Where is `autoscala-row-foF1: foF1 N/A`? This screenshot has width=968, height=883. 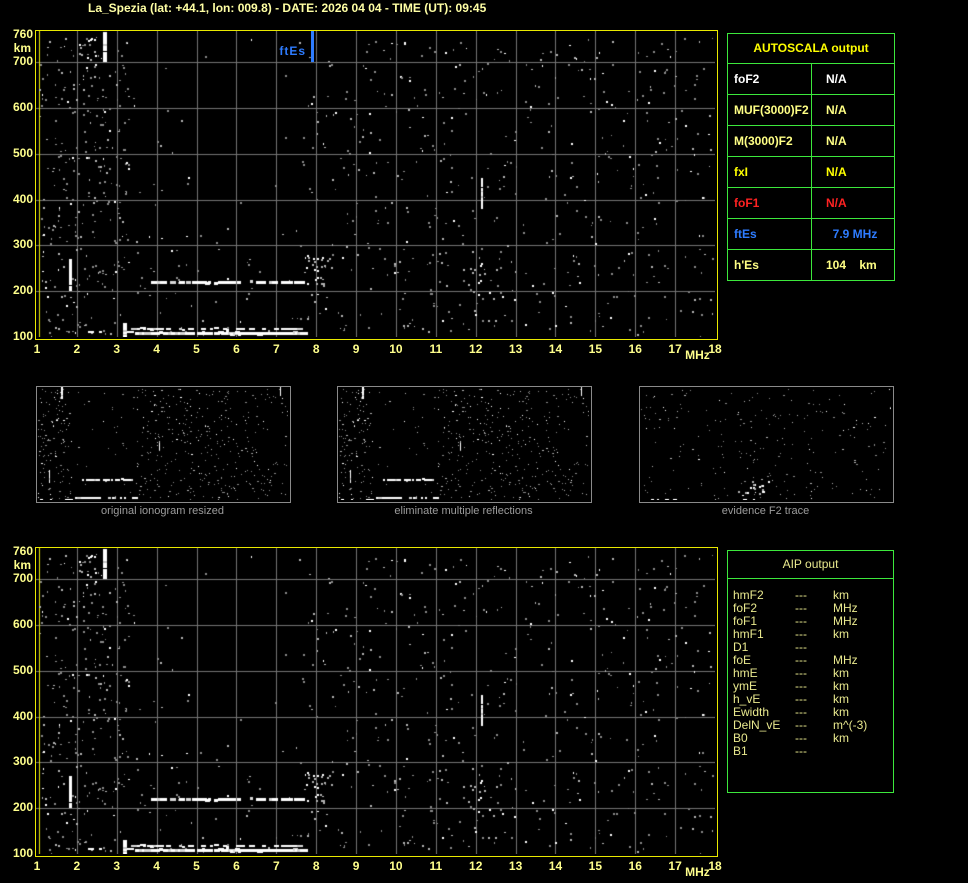 autoscala-row-foF1: foF1 N/A is located at coordinates (811, 203).